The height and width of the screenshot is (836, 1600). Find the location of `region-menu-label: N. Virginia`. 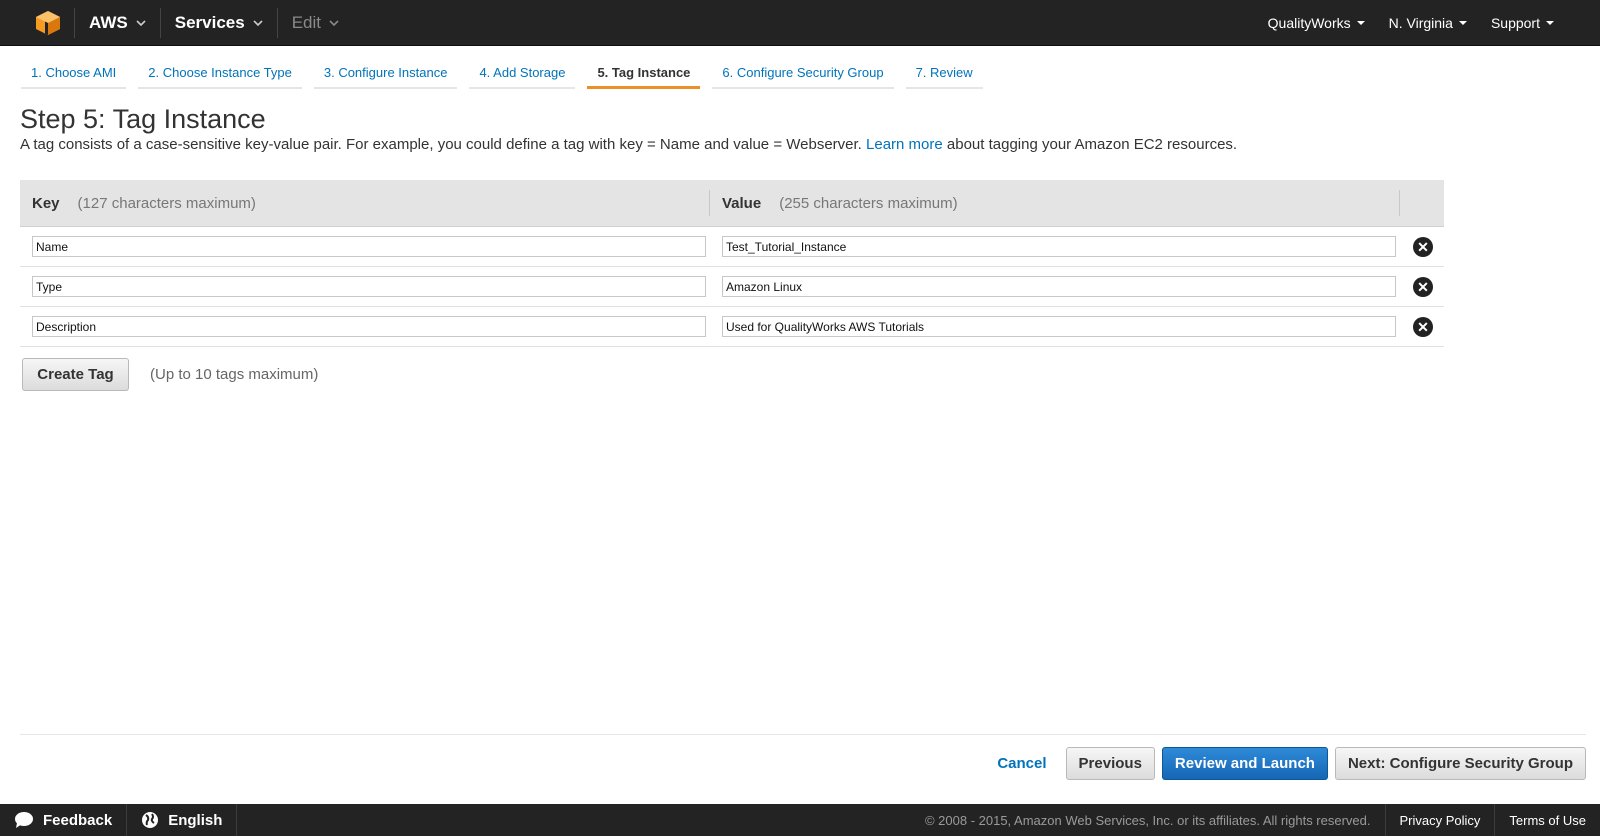

region-menu-label: N. Virginia is located at coordinates (1420, 23).